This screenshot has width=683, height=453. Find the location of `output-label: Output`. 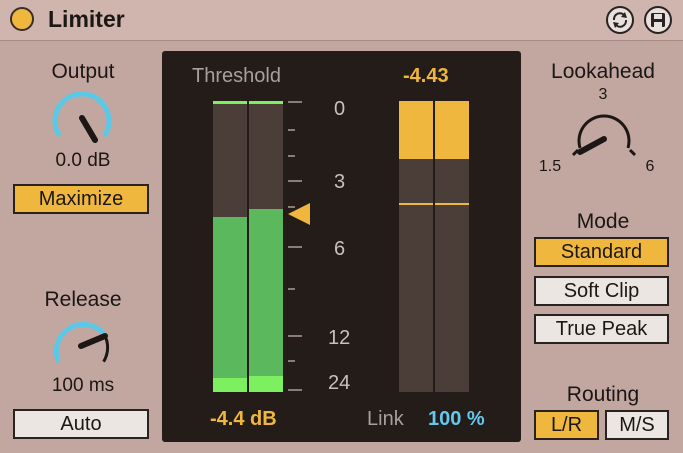

output-label: Output is located at coordinates (83, 71).